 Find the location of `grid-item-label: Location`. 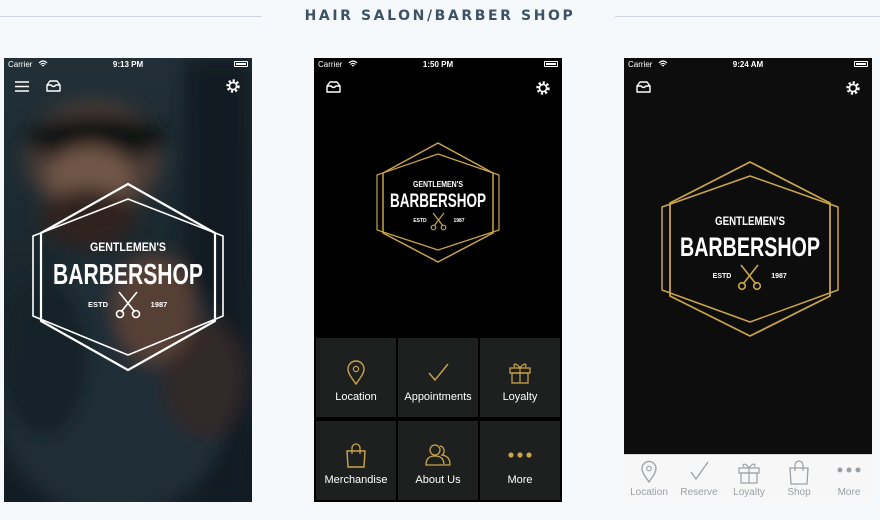

grid-item-label: Location is located at coordinates (356, 397).